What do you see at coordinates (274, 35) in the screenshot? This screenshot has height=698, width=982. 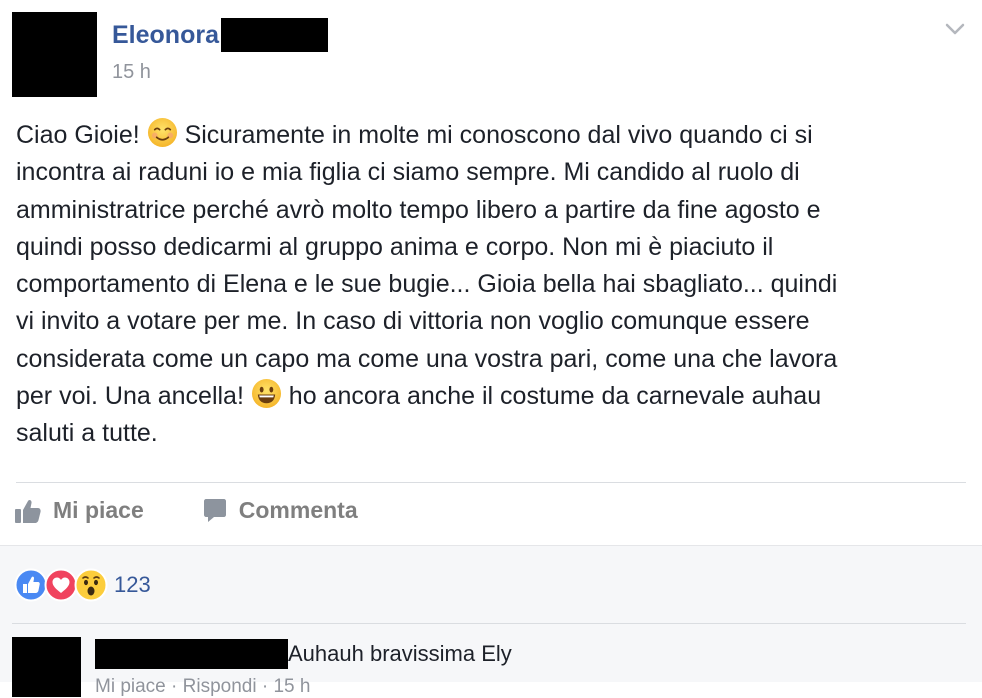 I see `author-surname-redaction` at bounding box center [274, 35].